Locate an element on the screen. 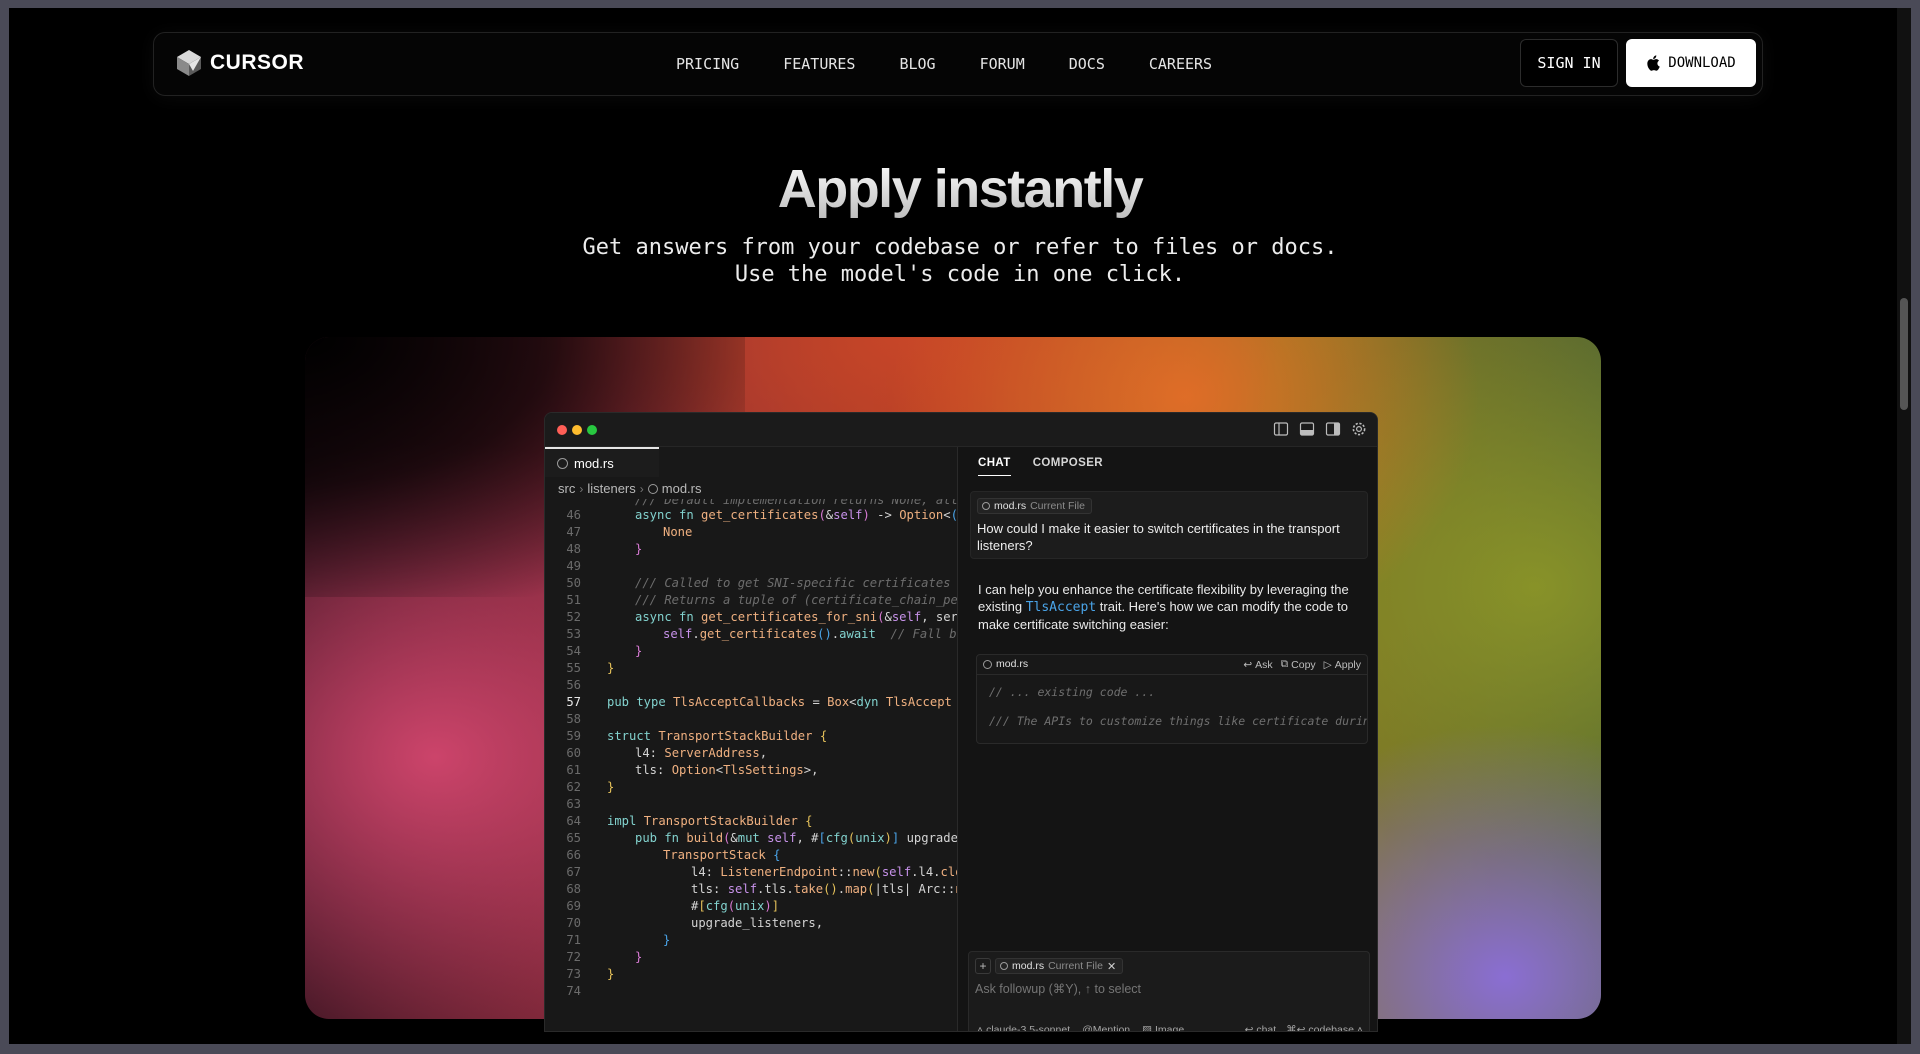  tab-label: mod.rs is located at coordinates (594, 463).